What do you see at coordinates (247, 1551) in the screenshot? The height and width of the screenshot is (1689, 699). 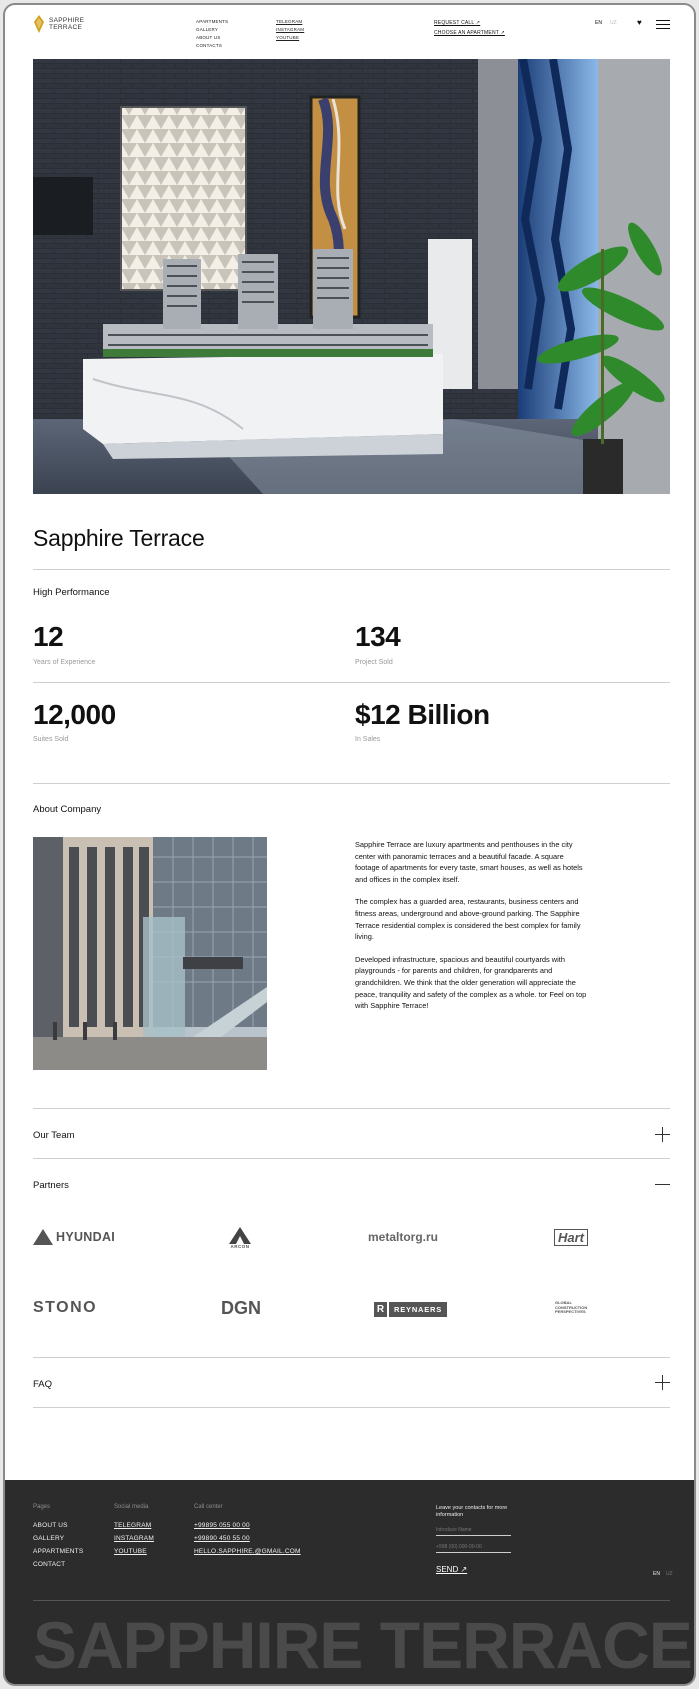 I see `footer-email: HELLO.SAPPHIRE.@GMAIL.COM` at bounding box center [247, 1551].